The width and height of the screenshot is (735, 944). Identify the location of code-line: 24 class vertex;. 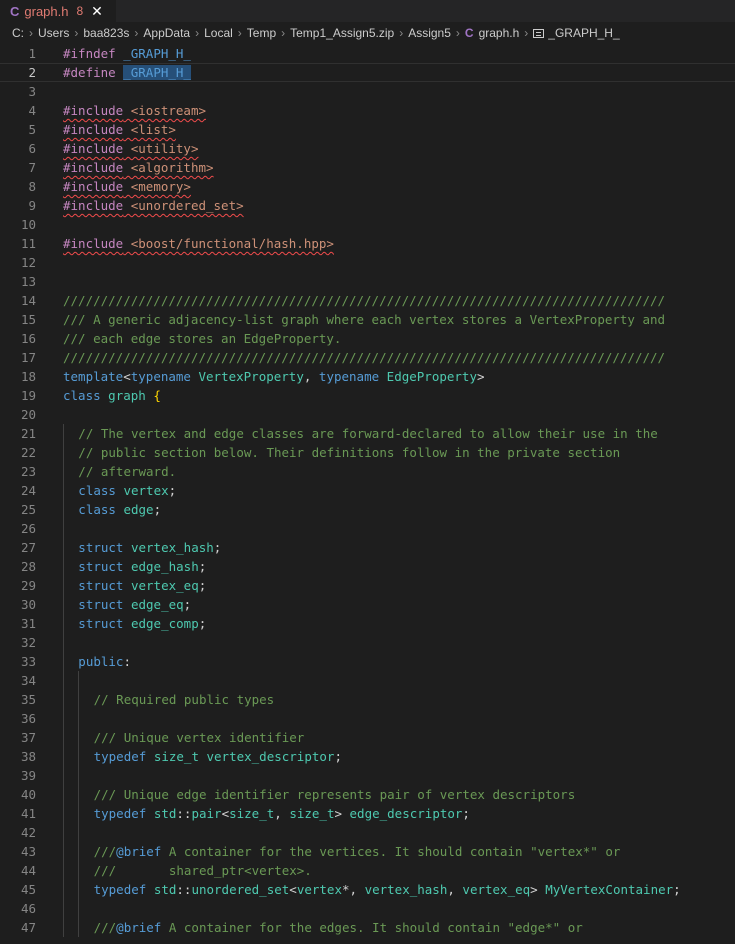
(367, 490).